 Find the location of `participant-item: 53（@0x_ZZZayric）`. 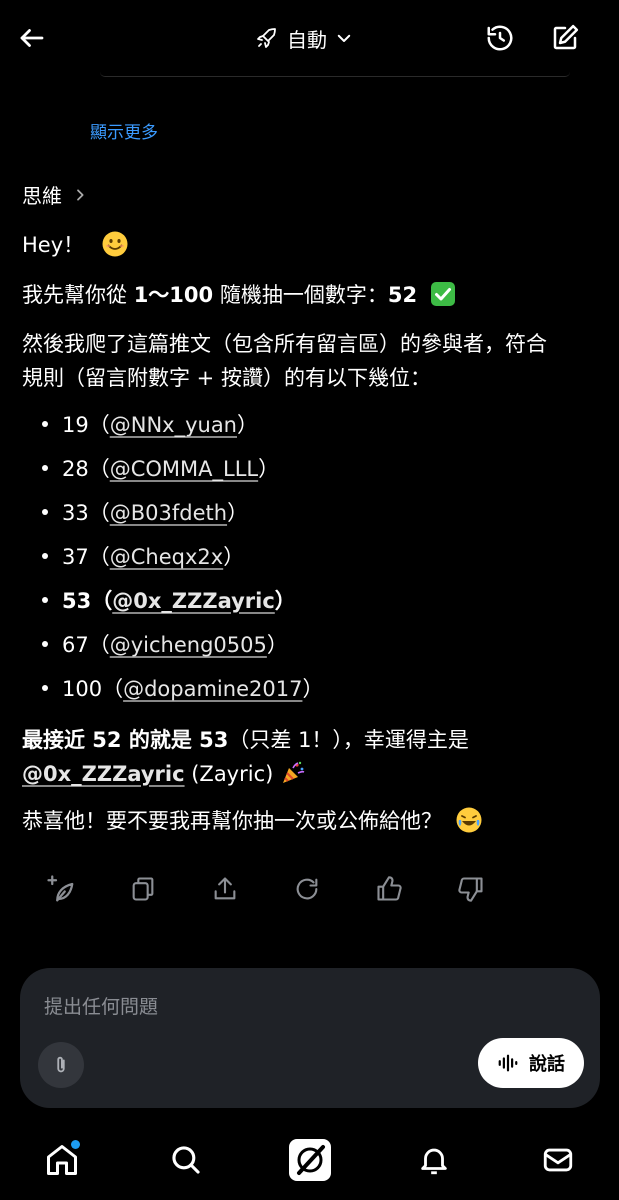

participant-item: 53（@0x_ZZZayric） is located at coordinates (169, 601).